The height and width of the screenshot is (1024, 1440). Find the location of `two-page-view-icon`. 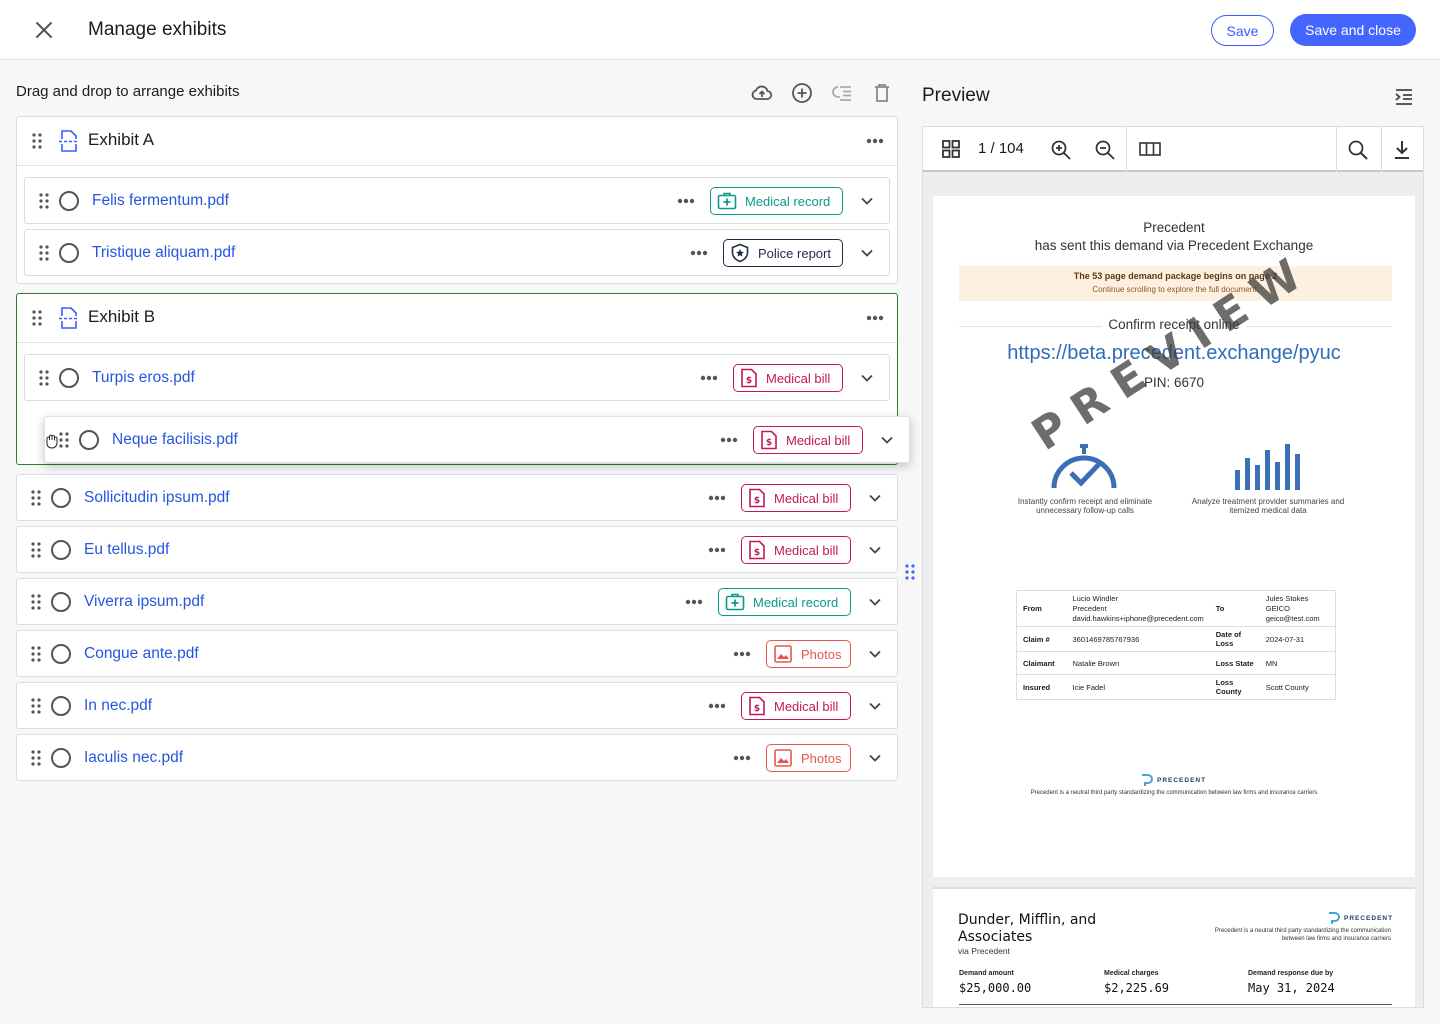

two-page-view-icon is located at coordinates (1150, 149).